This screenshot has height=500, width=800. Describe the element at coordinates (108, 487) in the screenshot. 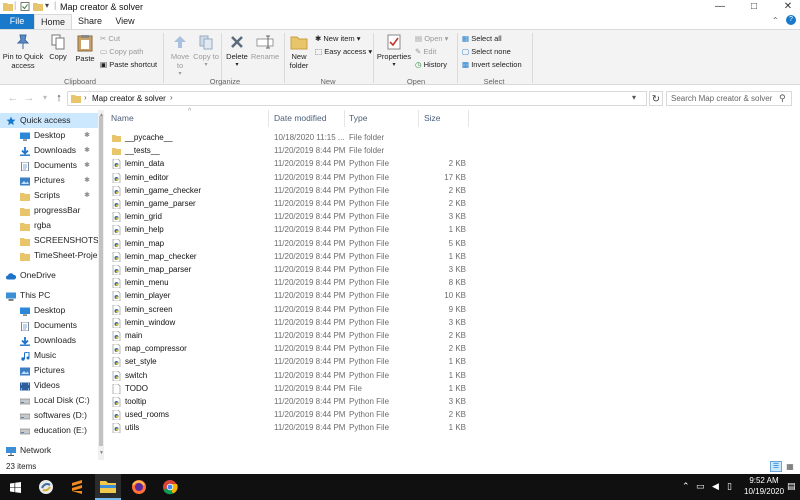

I see `file-explorer-app` at that location.